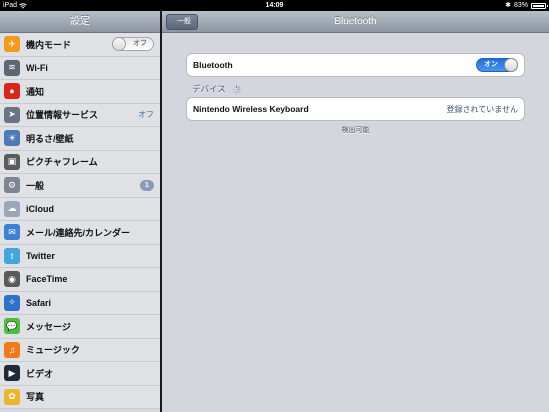  Describe the element at coordinates (12, 44) in the screenshot. I see `airplane-icon: ✈` at that location.